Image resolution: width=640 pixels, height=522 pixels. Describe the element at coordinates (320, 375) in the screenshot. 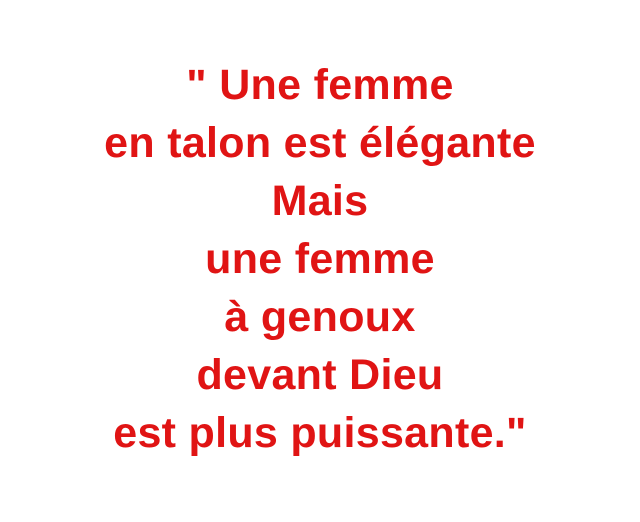

I see `quote-line-6: devant Dieu` at that location.